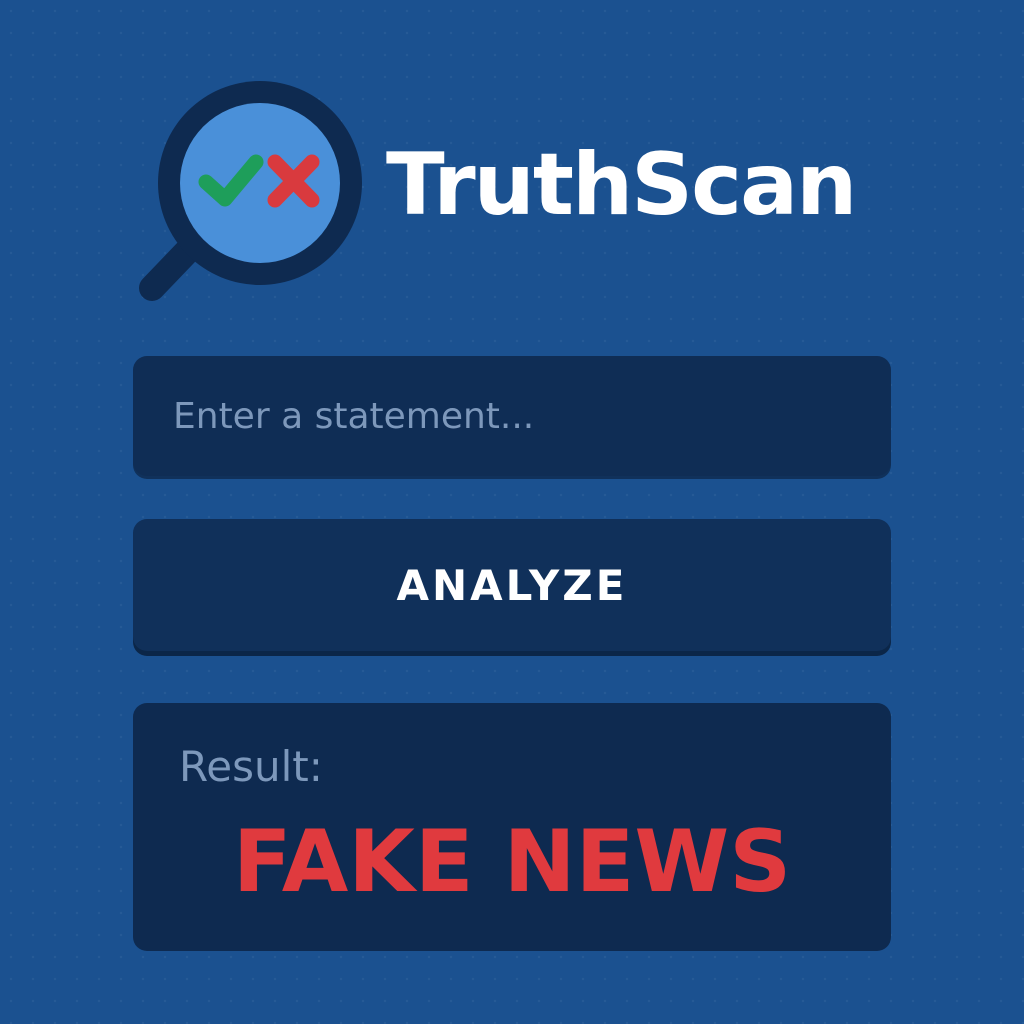 This screenshot has width=1024, height=1024. Describe the element at coordinates (621, 185) in the screenshot. I see `brand-name: TruthScan` at that location.